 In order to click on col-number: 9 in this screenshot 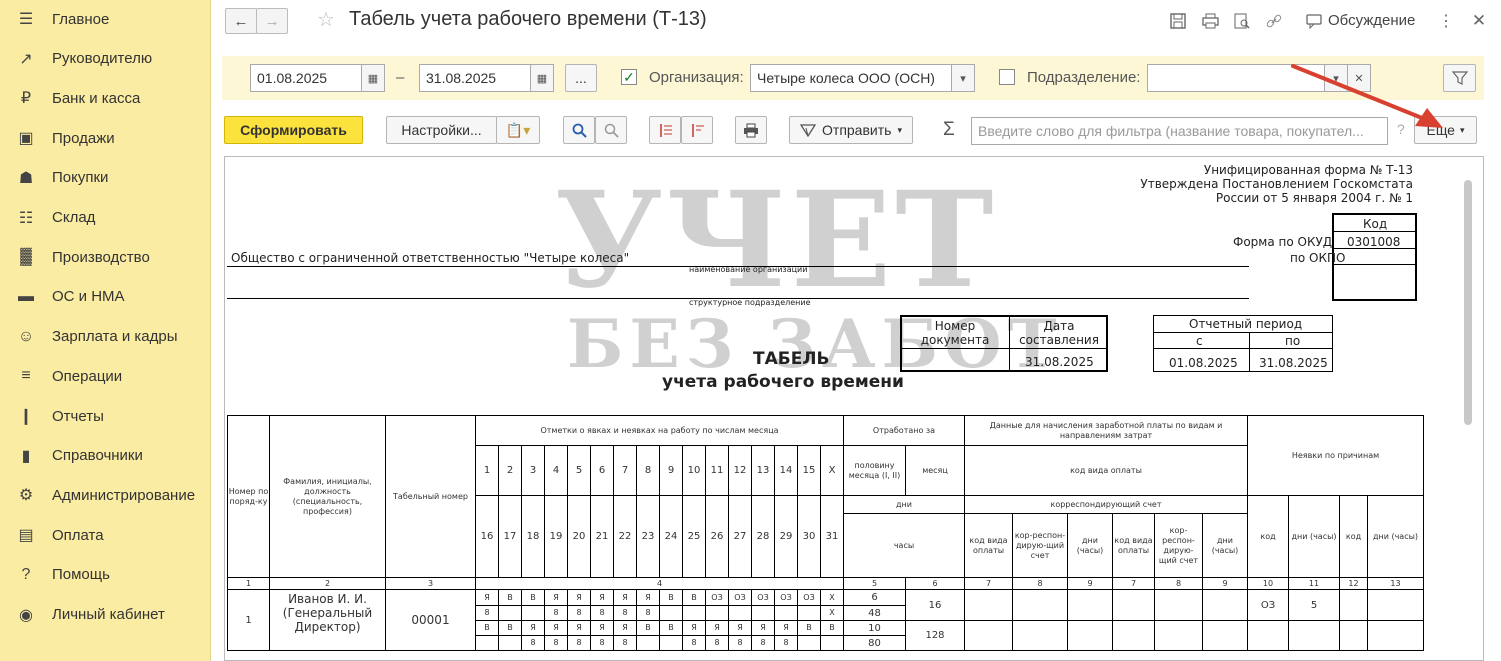, I will do `click(1225, 583)`.